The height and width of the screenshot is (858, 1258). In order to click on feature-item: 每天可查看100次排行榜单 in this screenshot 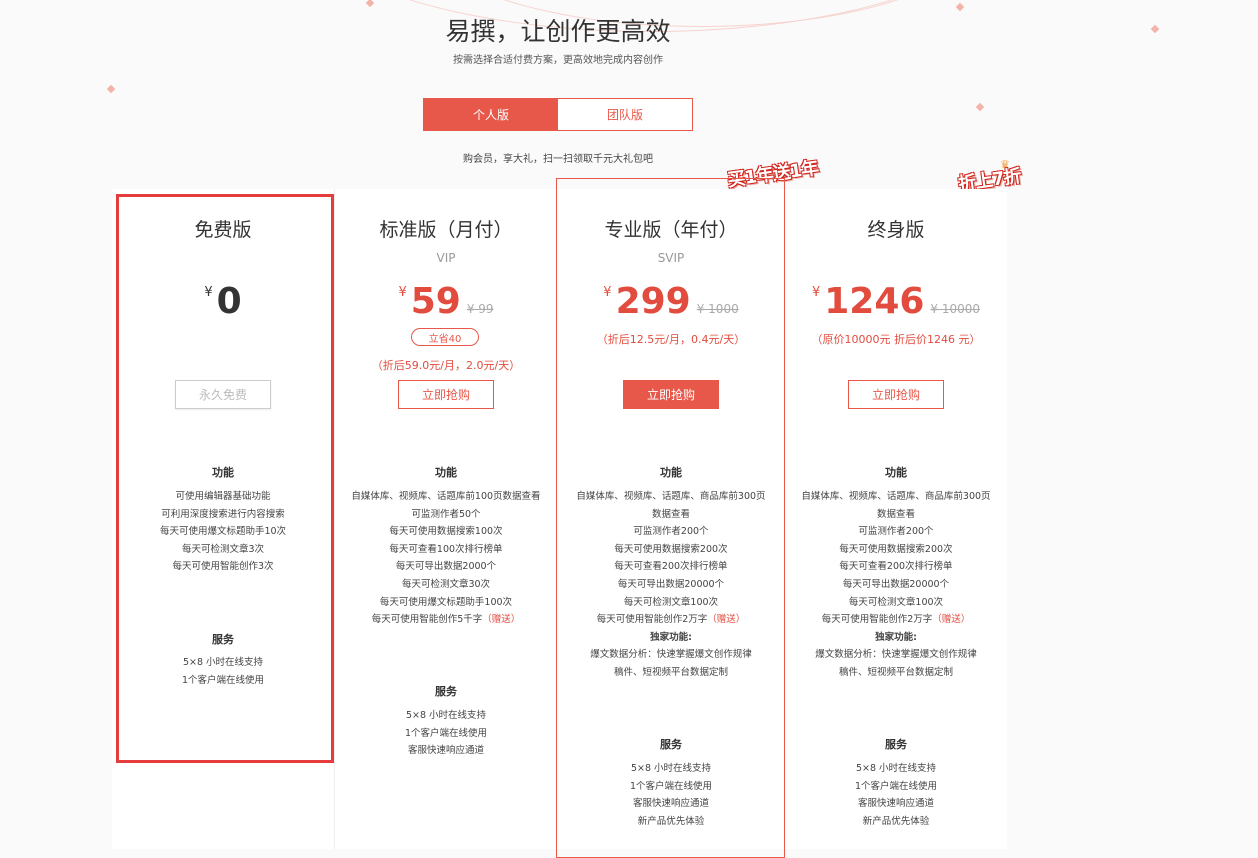, I will do `click(446, 549)`.